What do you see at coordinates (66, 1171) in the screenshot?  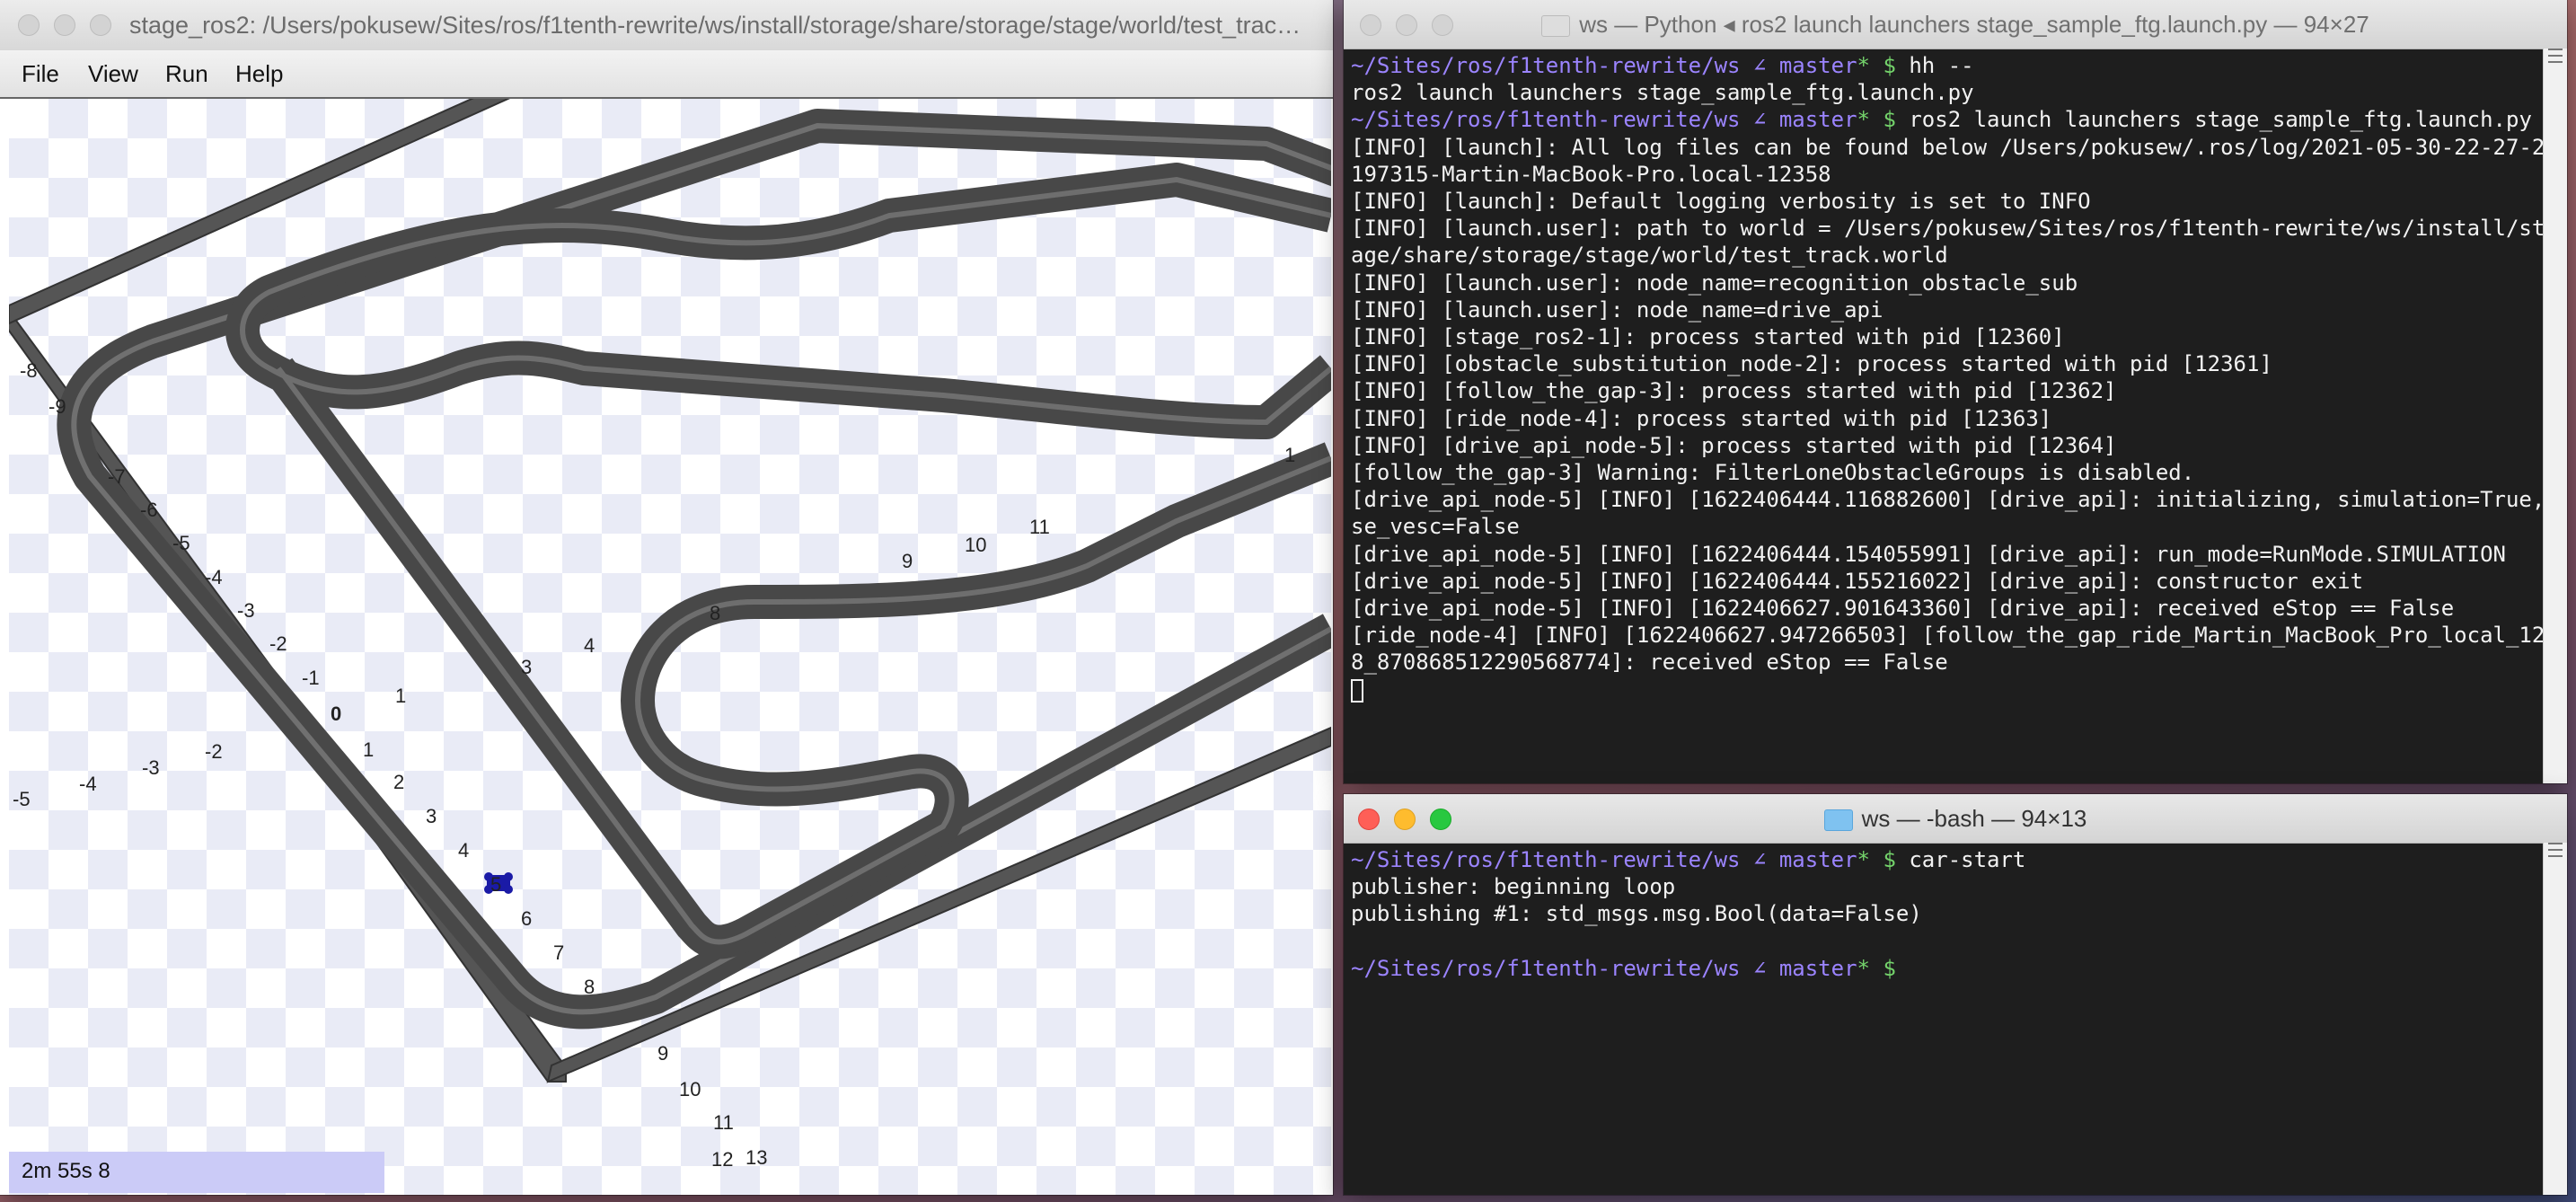 I see `sim-time: 2m 55s 8` at bounding box center [66, 1171].